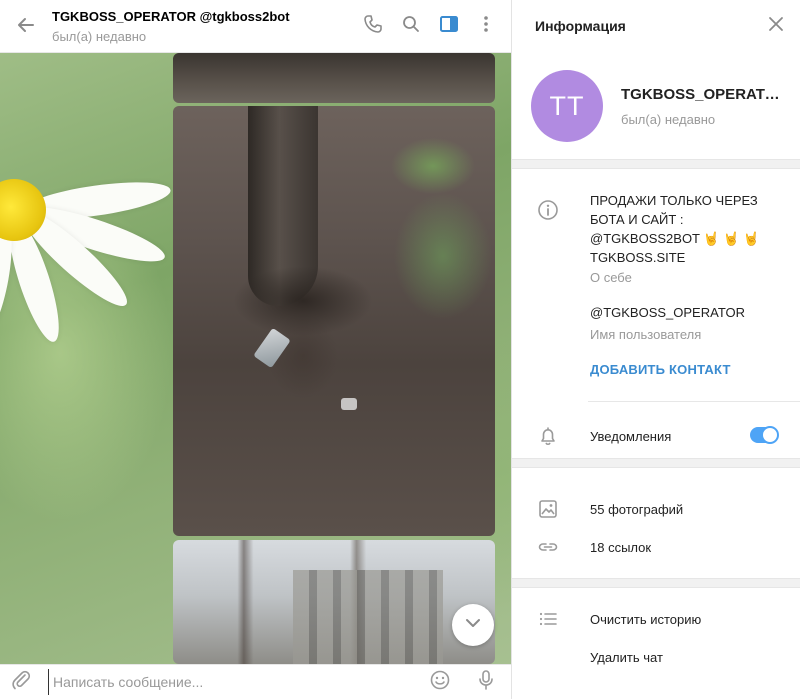  Describe the element at coordinates (228, 682) in the screenshot. I see `message-input` at that location.